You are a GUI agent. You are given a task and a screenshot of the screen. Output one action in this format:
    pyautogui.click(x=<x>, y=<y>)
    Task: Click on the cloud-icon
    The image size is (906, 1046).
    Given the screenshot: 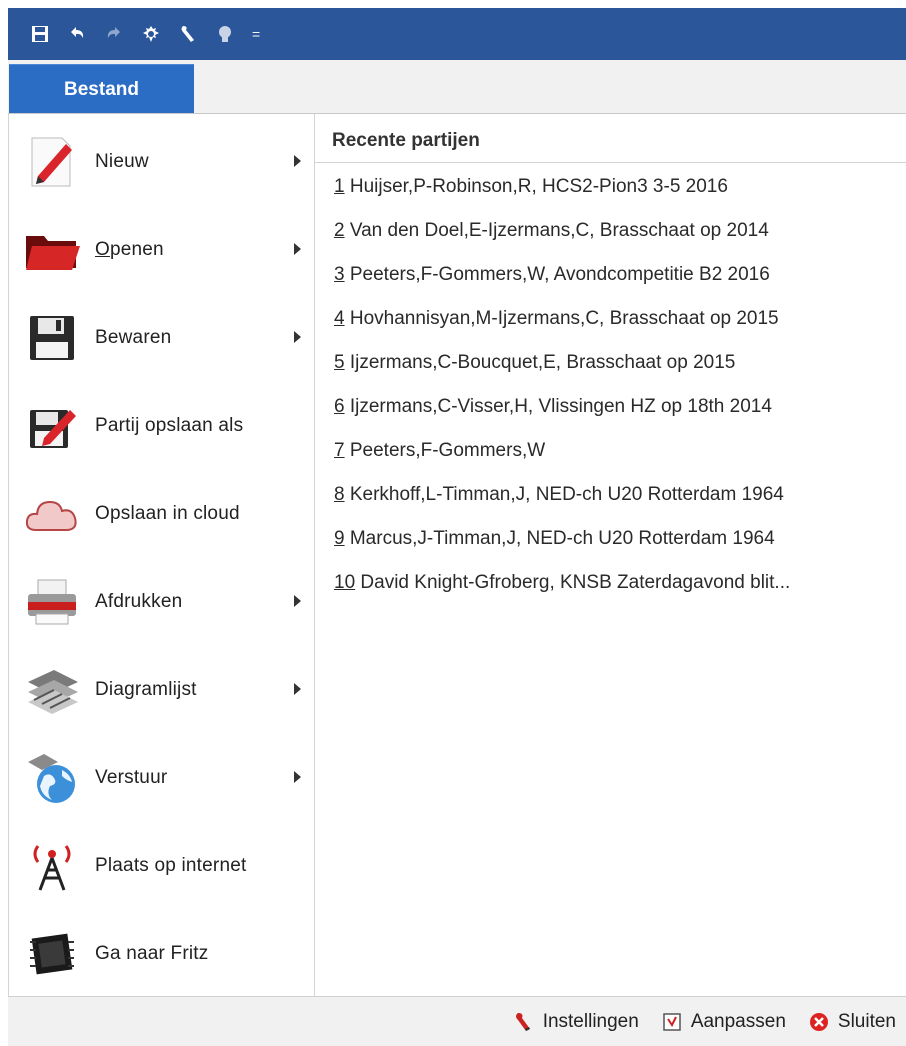 What is the action you would take?
    pyautogui.click(x=52, y=514)
    